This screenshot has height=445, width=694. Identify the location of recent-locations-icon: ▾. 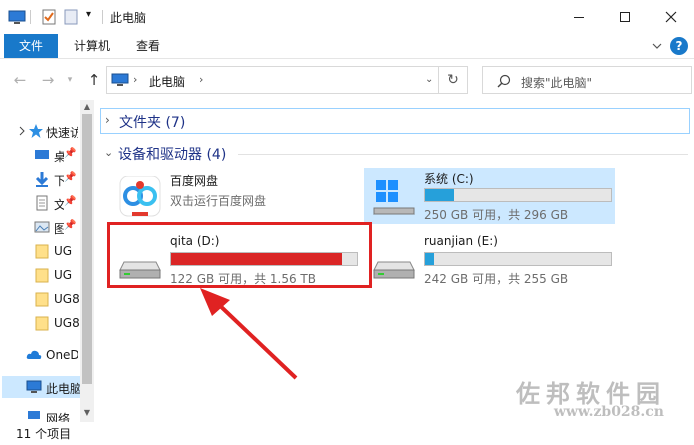
(70, 80).